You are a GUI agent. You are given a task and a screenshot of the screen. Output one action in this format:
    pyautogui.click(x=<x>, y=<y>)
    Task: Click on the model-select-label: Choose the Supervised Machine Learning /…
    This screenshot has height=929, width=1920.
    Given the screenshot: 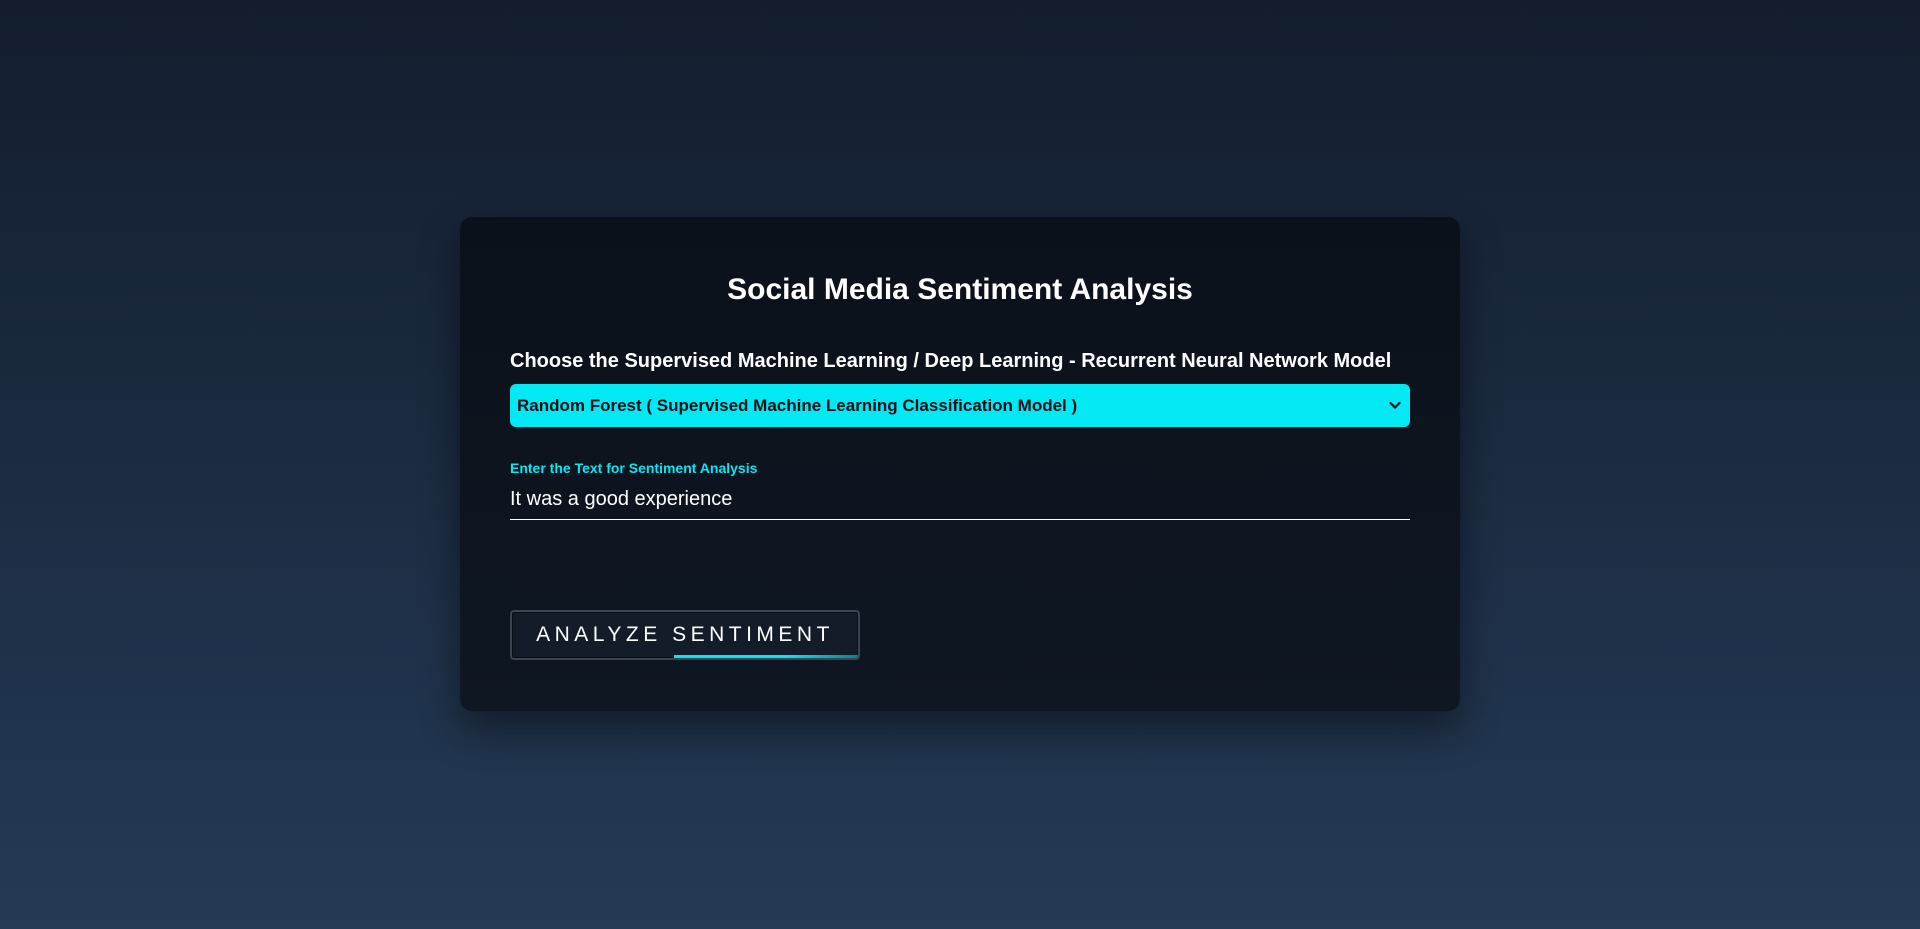 What is the action you would take?
    pyautogui.click(x=951, y=361)
    